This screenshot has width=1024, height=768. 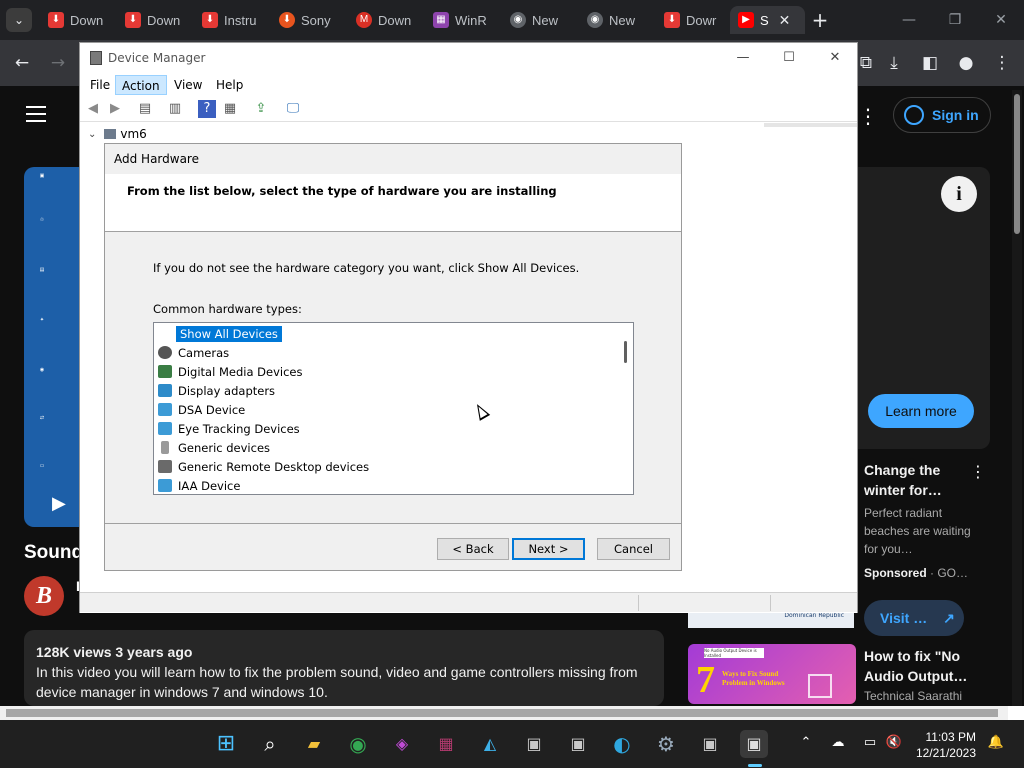 I want to click on downloads-icon: ⤓, so click(x=894, y=63).